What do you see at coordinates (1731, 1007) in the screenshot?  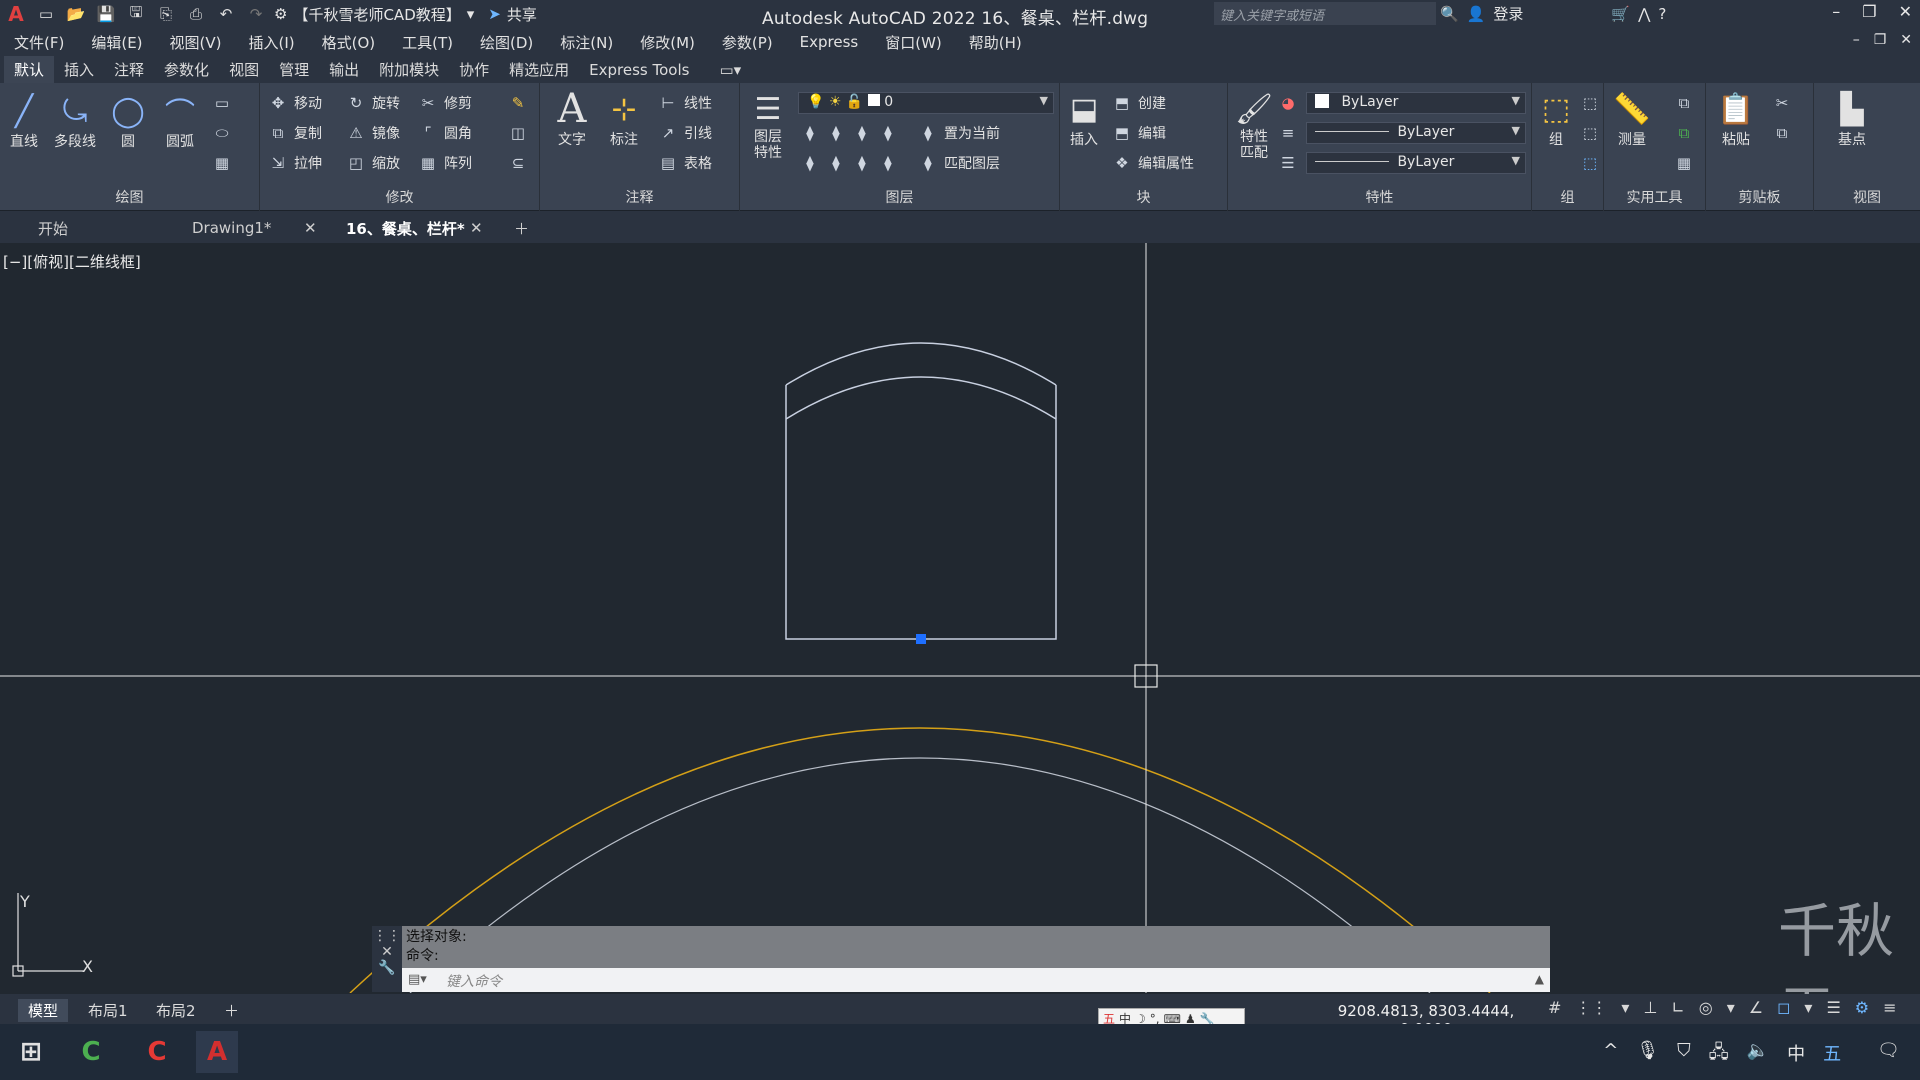 I see `chevron-down-icon: ▾` at bounding box center [1731, 1007].